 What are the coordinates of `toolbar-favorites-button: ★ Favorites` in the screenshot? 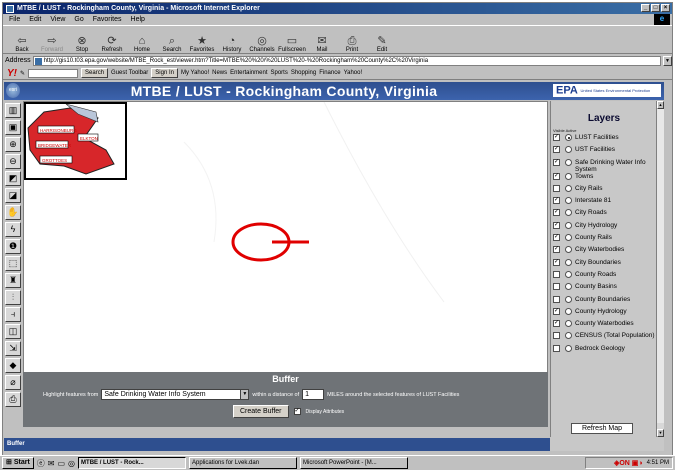 It's located at (202, 40).